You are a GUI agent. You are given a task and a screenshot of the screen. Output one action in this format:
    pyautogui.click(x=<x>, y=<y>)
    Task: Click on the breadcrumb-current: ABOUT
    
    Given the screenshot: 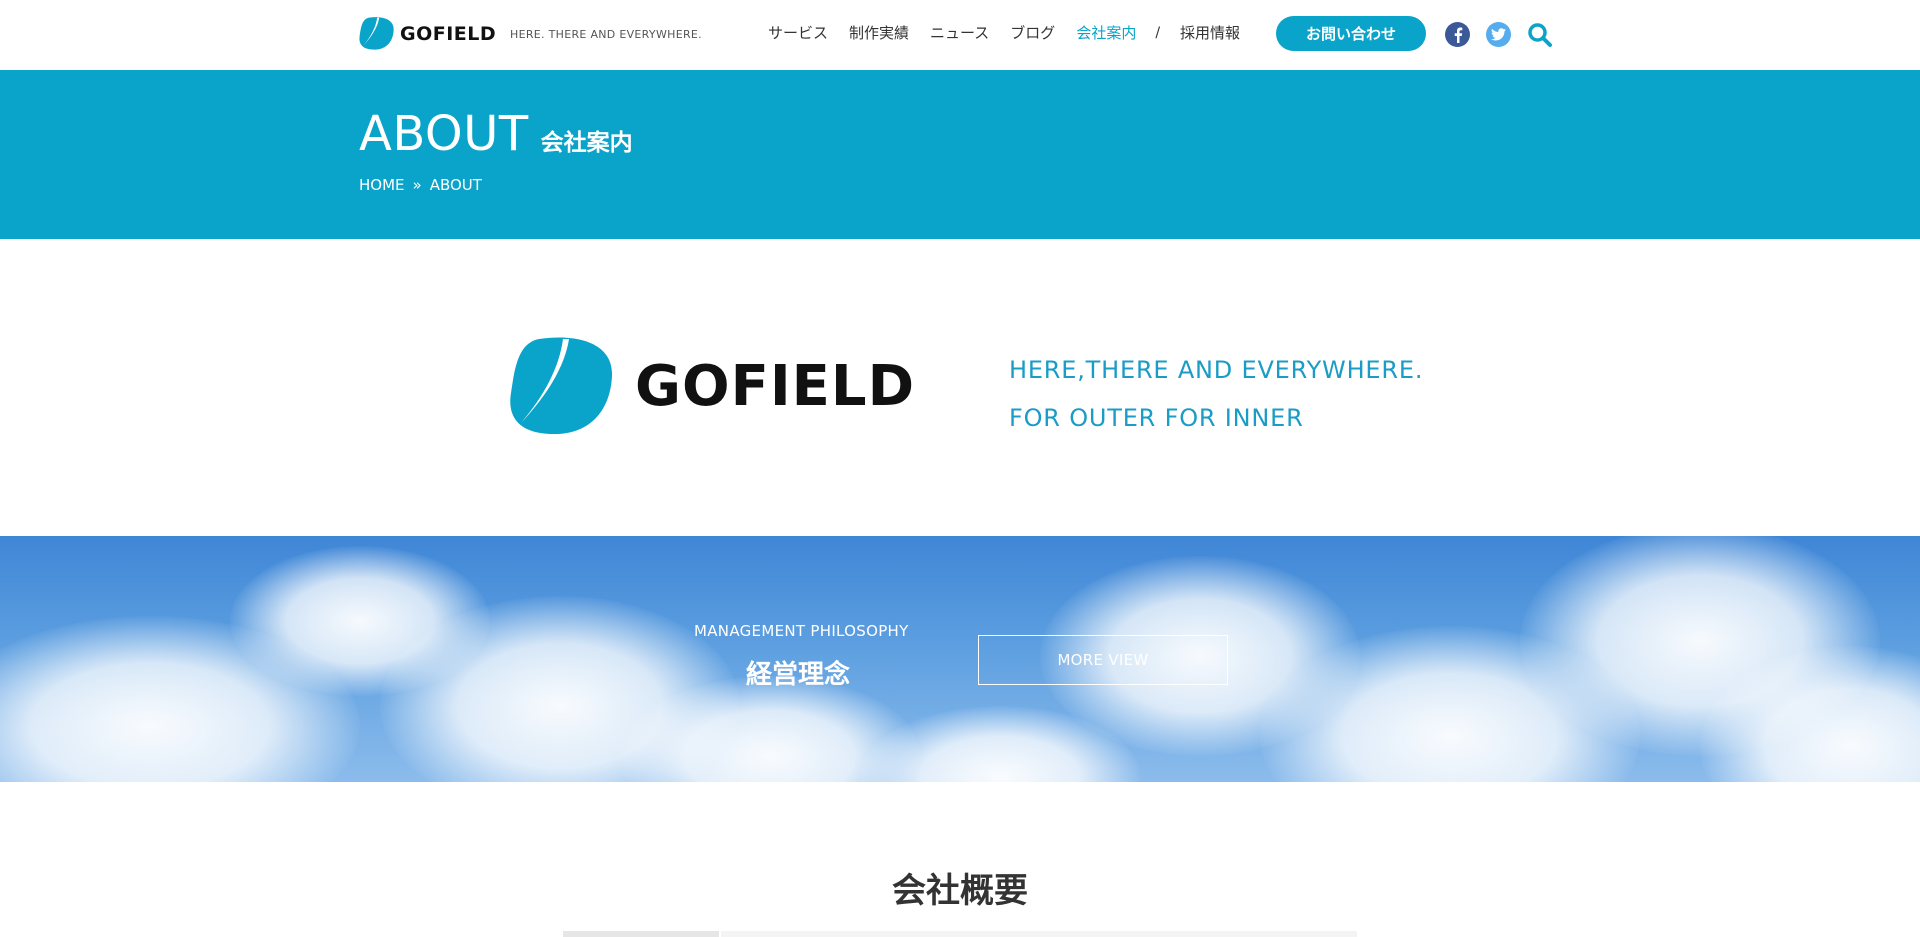 What is the action you would take?
    pyautogui.click(x=455, y=185)
    